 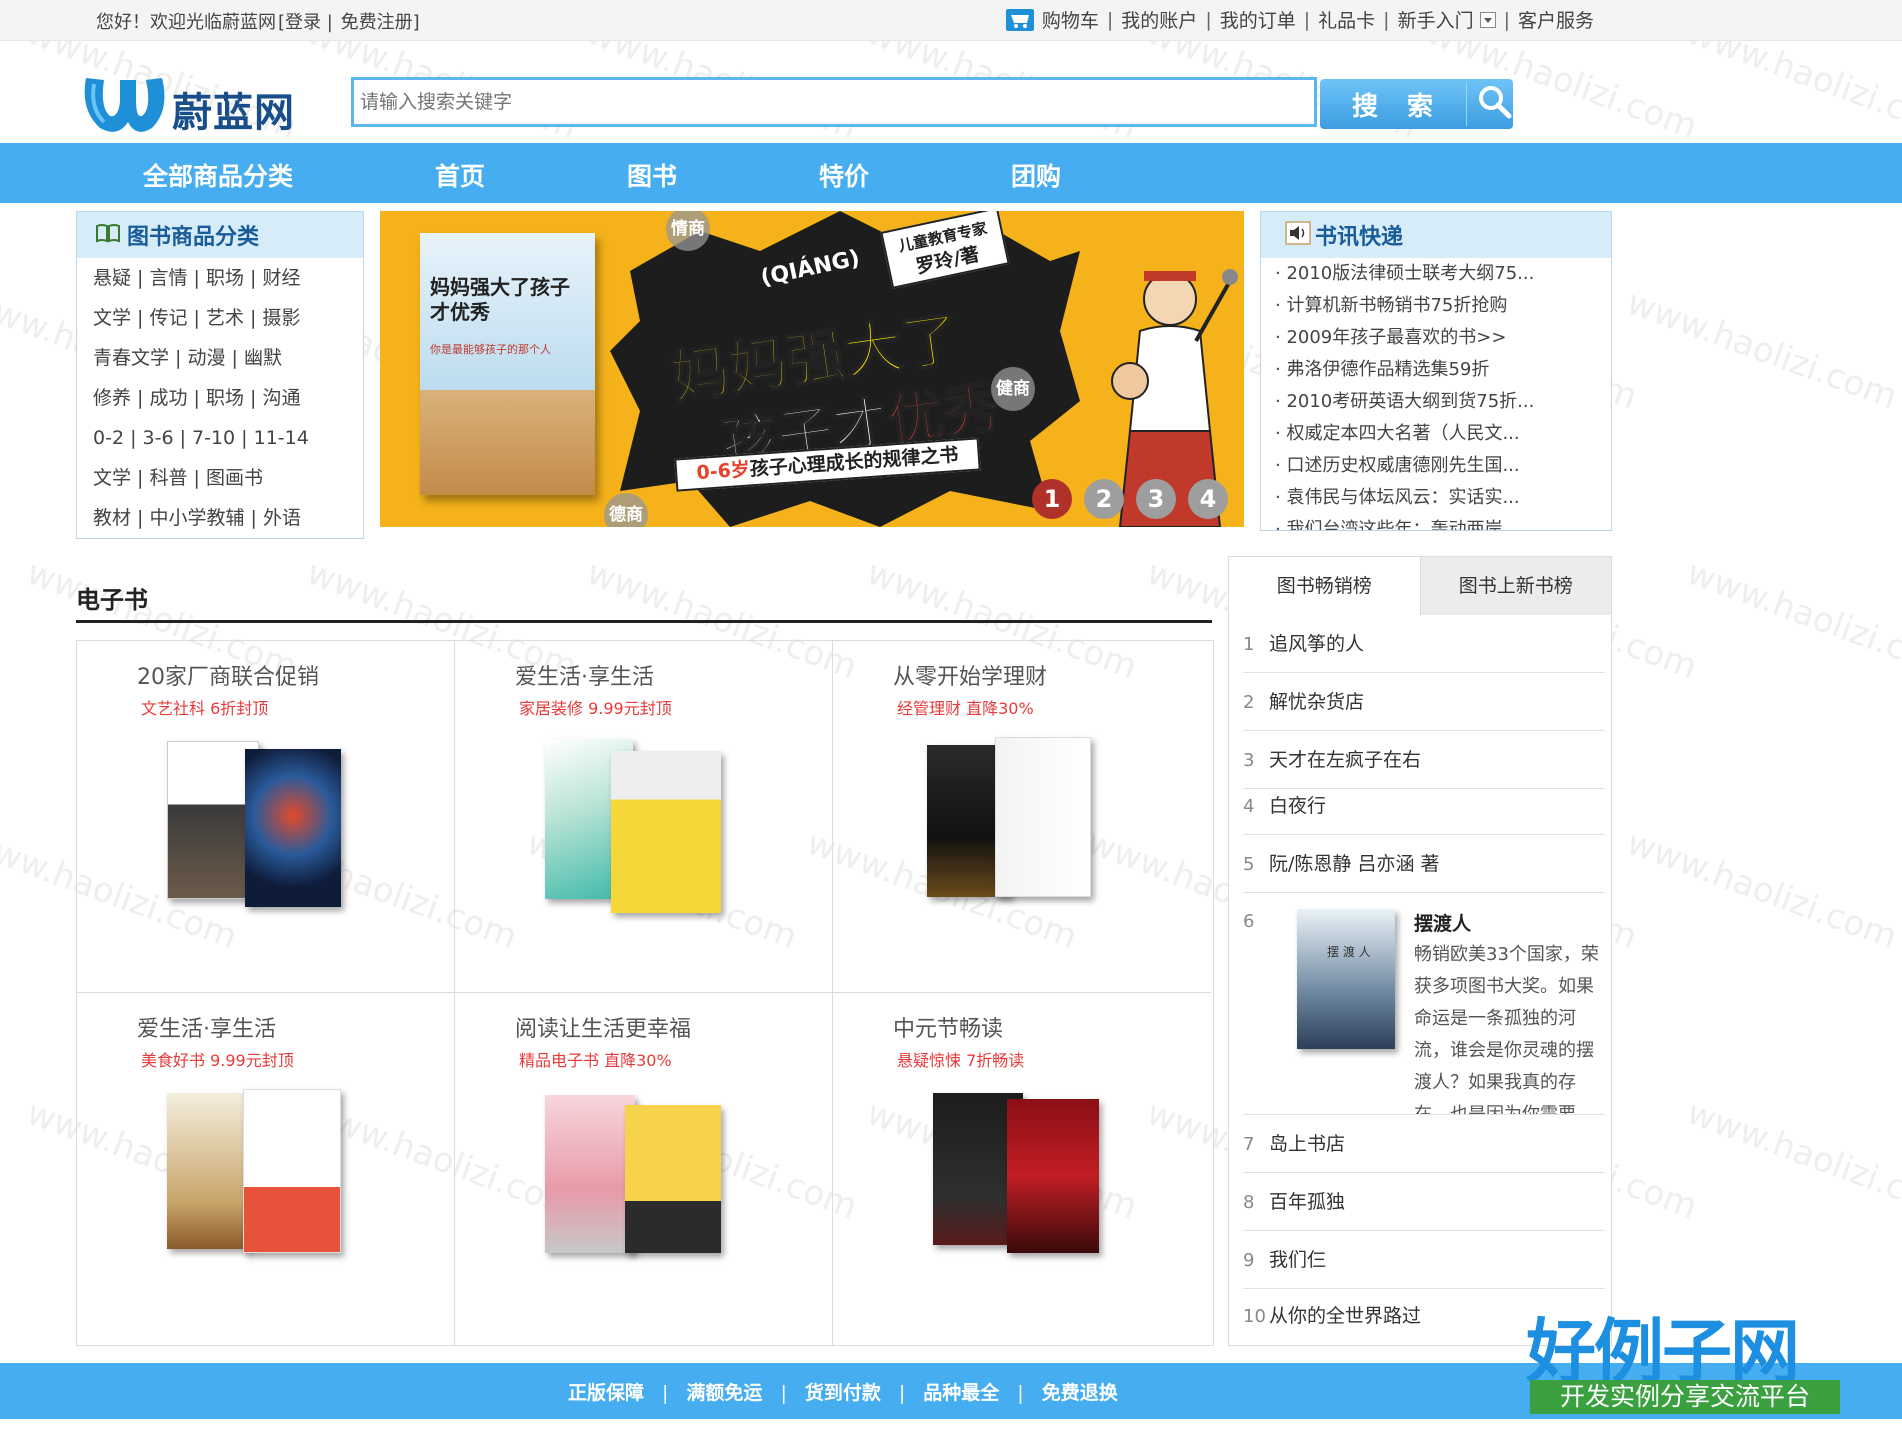 What do you see at coordinates (1249, 1144) in the screenshot?
I see `rank-number: 7` at bounding box center [1249, 1144].